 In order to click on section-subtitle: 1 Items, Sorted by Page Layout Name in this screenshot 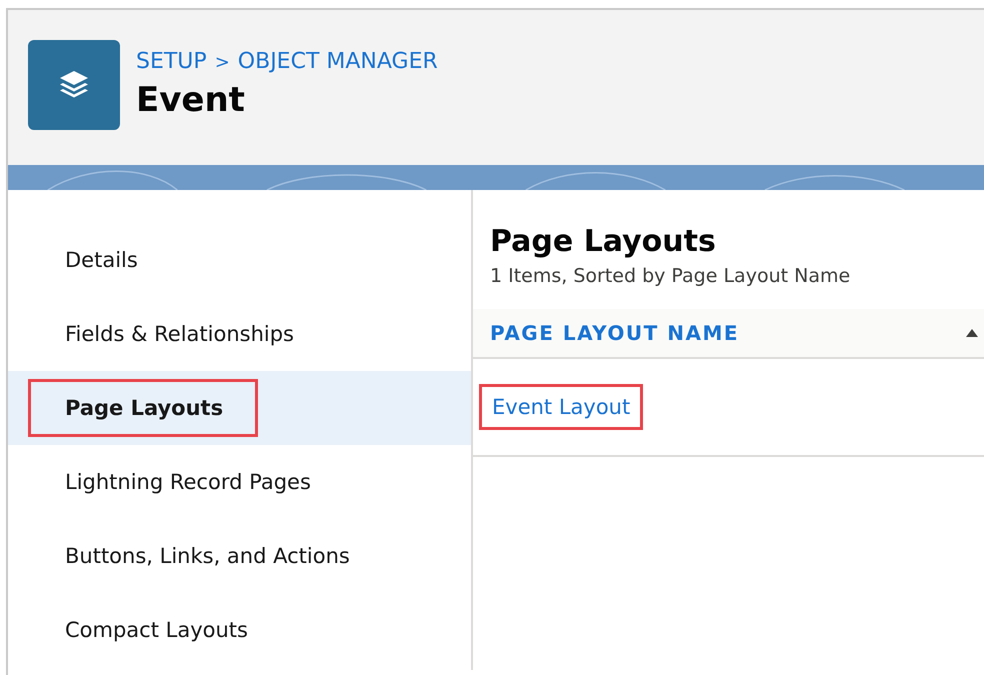, I will do `click(670, 275)`.